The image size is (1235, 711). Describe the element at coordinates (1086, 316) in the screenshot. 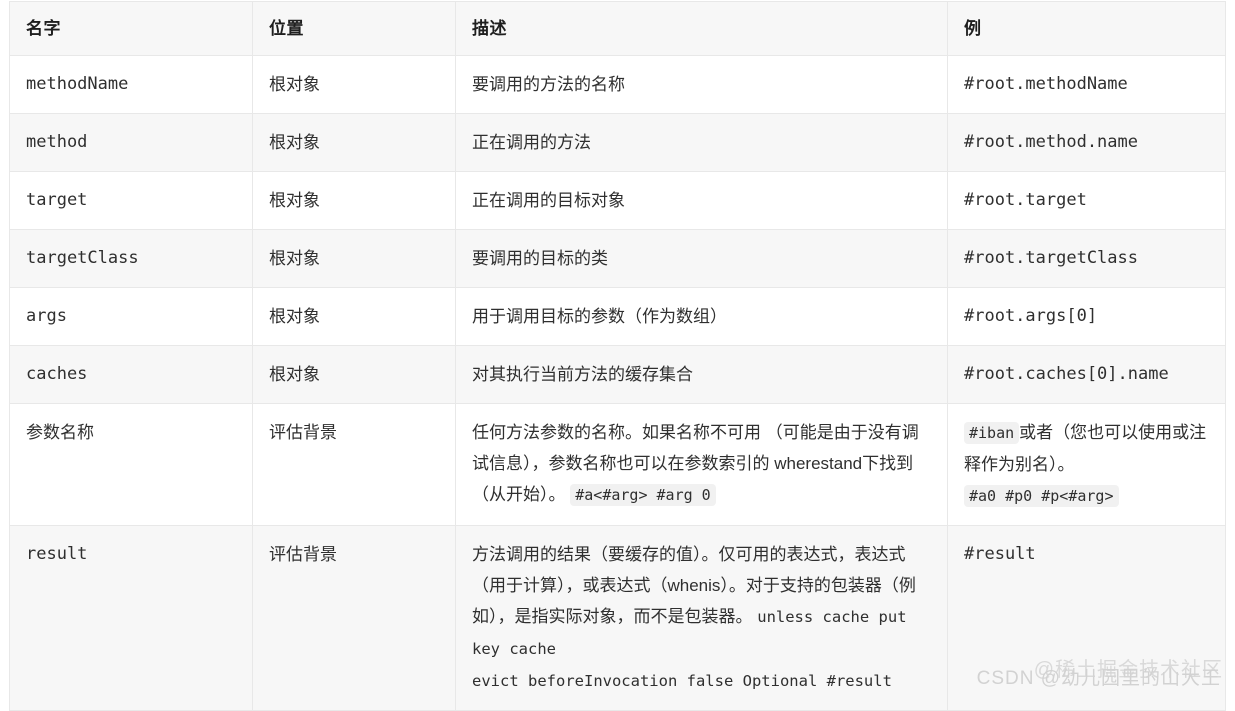

I see `cell-example: #root.args[0]` at that location.